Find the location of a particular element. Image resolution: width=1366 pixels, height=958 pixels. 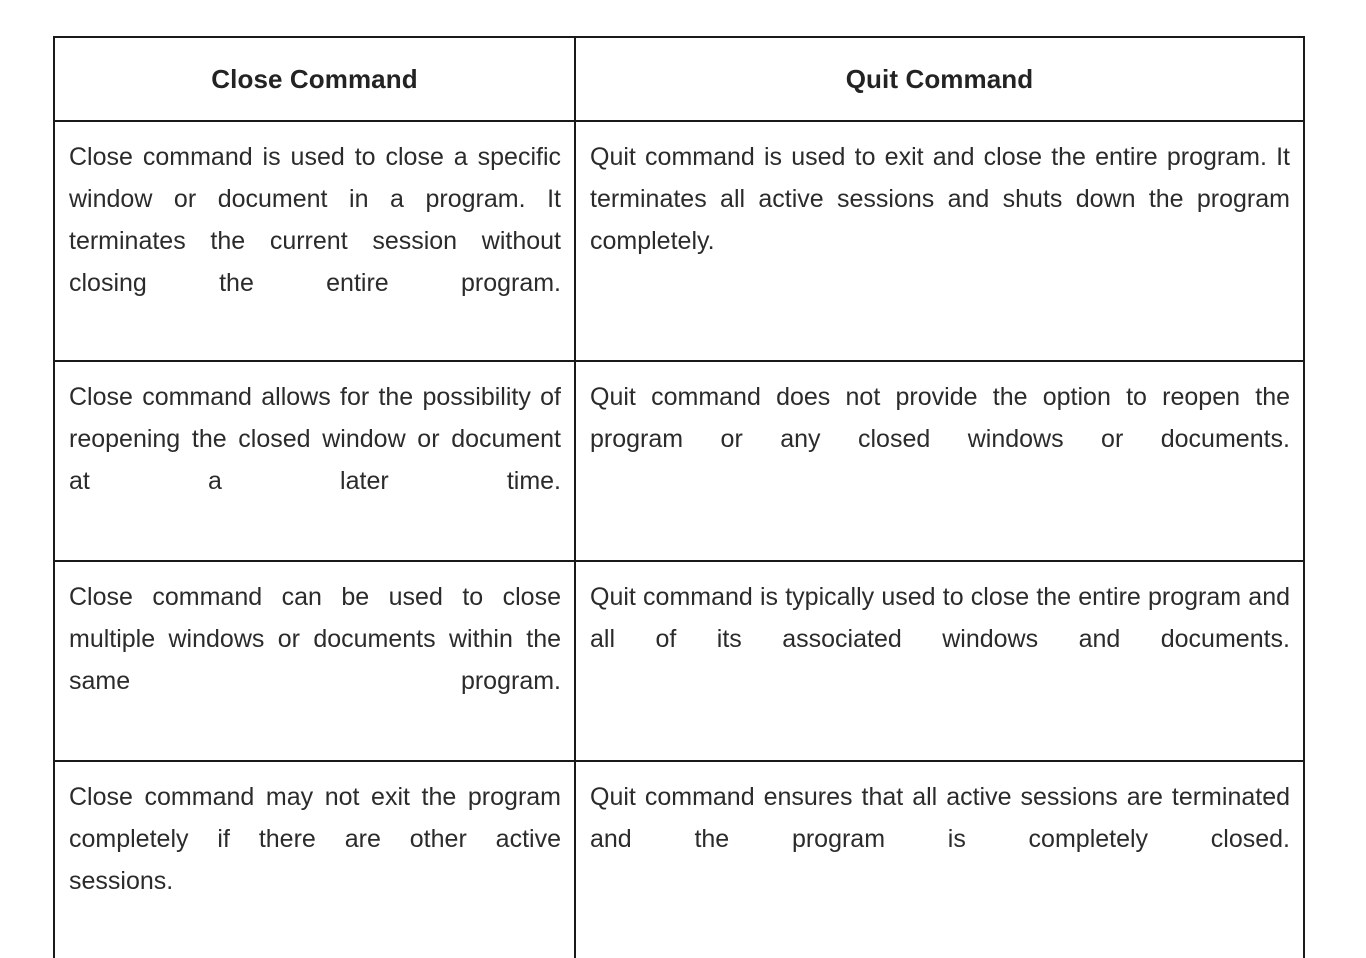

table-header-row: Close Command Quit Command is located at coordinates (679, 79).